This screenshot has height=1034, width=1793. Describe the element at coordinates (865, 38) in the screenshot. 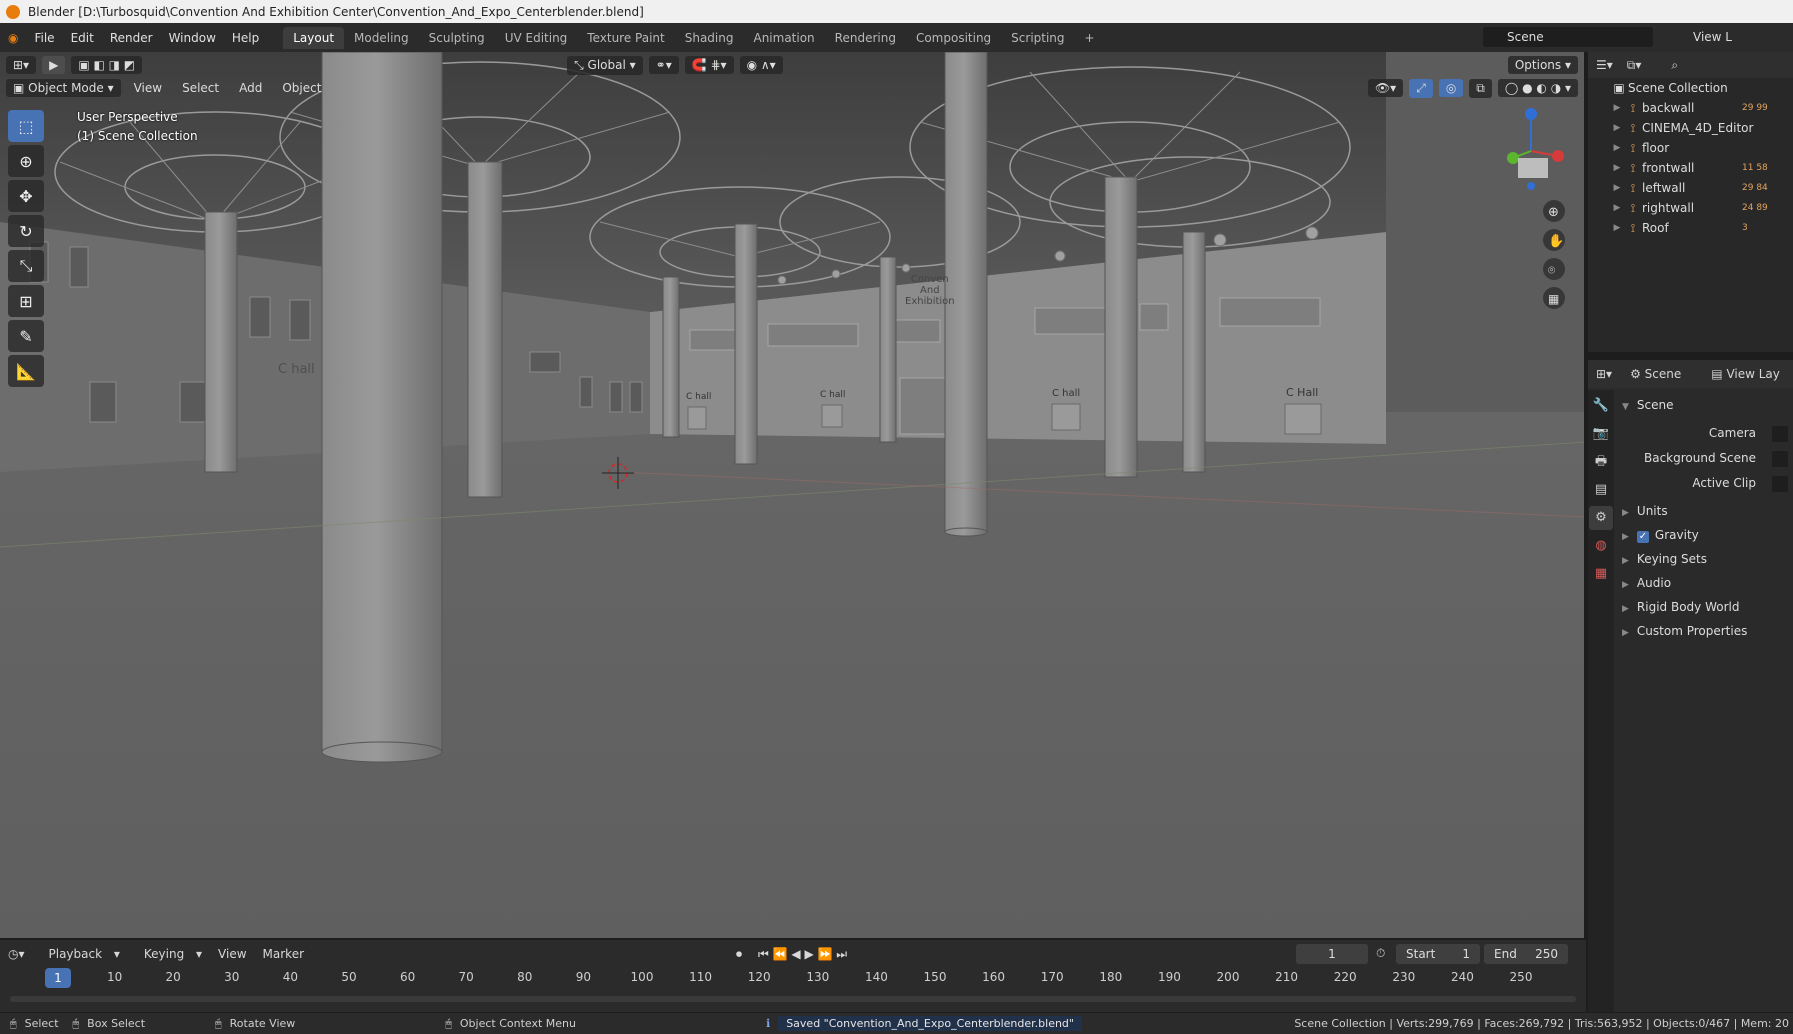

I see `tab-rendering: Rendering` at that location.